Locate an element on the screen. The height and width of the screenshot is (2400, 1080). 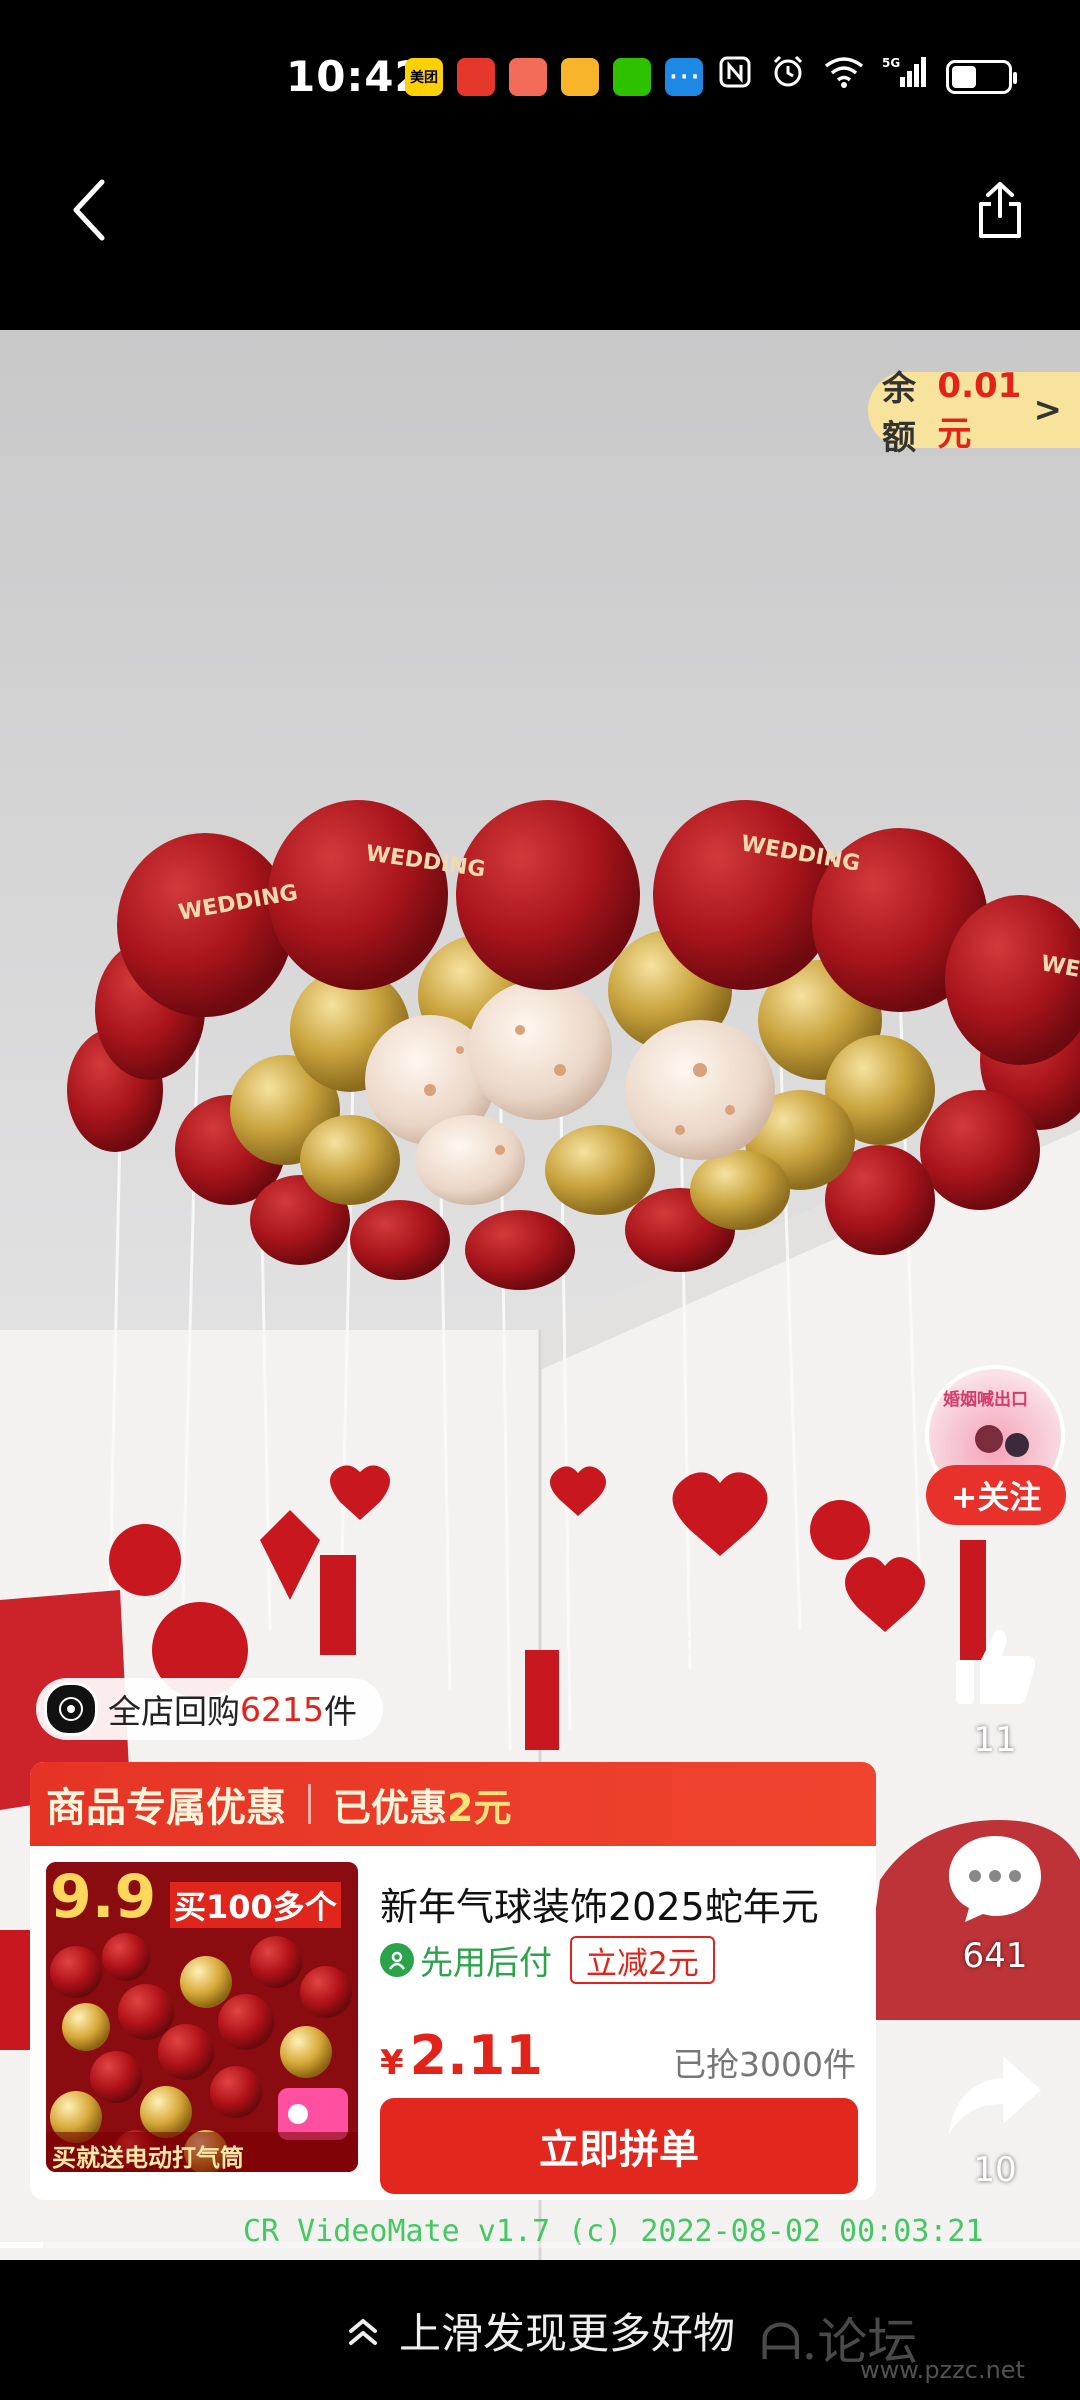
forum-url: www.pzzc.net is located at coordinates (942, 2370).